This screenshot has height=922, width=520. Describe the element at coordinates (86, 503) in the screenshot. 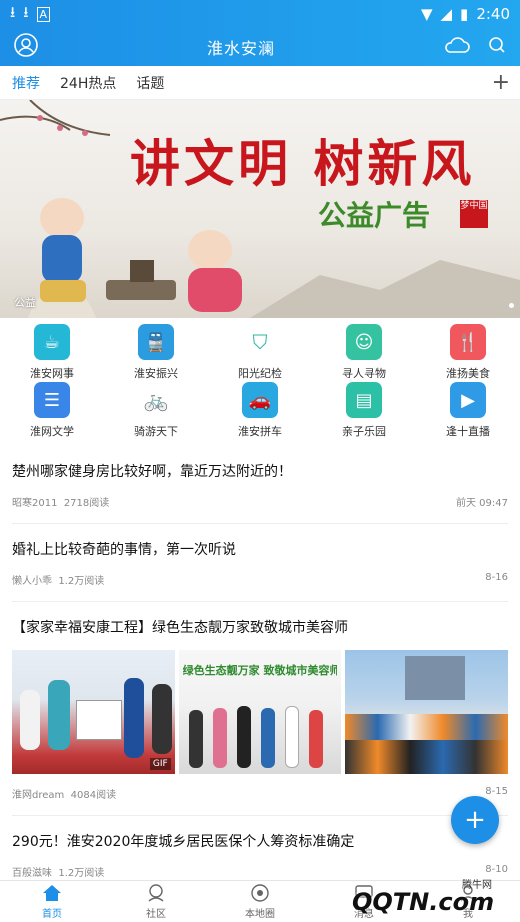

I see `news-reads: 2718阅读` at that location.